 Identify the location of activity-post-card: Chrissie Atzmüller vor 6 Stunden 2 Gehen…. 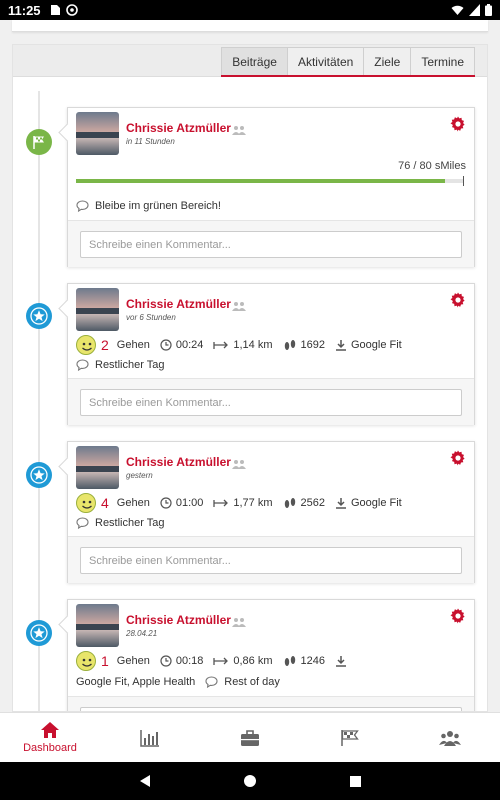
(271, 354).